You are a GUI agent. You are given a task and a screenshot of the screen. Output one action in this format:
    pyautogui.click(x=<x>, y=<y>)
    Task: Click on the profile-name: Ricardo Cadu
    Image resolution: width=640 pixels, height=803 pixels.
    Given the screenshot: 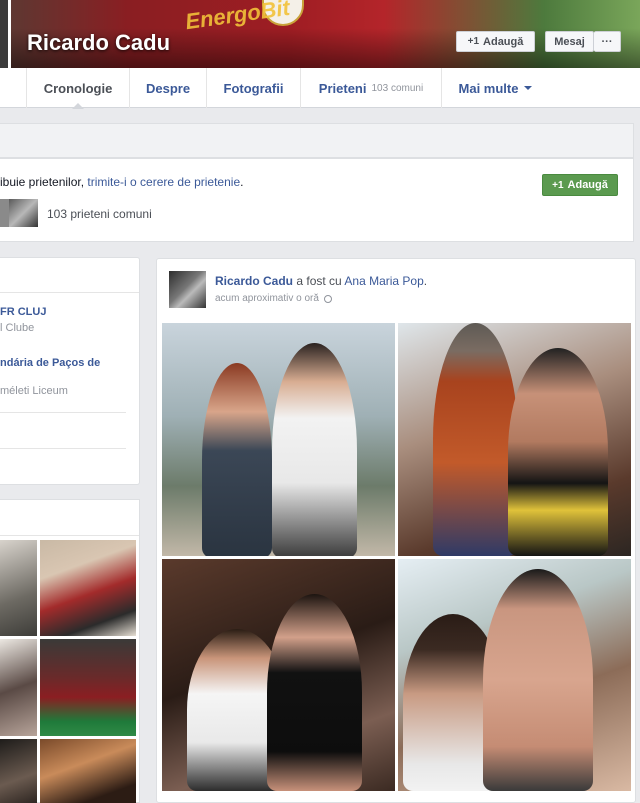 What is the action you would take?
    pyautogui.click(x=98, y=43)
    